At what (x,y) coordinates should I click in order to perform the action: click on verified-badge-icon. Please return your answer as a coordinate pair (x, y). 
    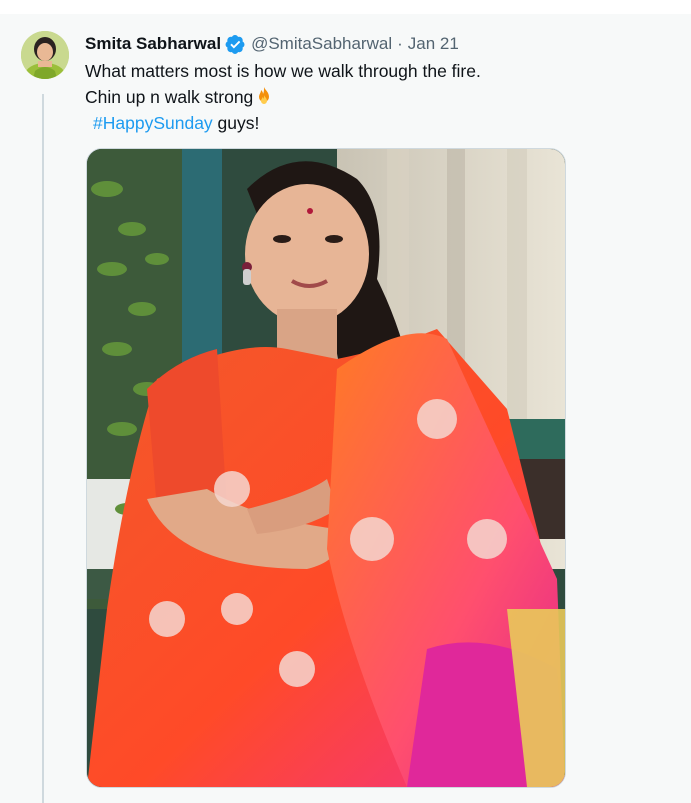
    Looking at the image, I should click on (235, 44).